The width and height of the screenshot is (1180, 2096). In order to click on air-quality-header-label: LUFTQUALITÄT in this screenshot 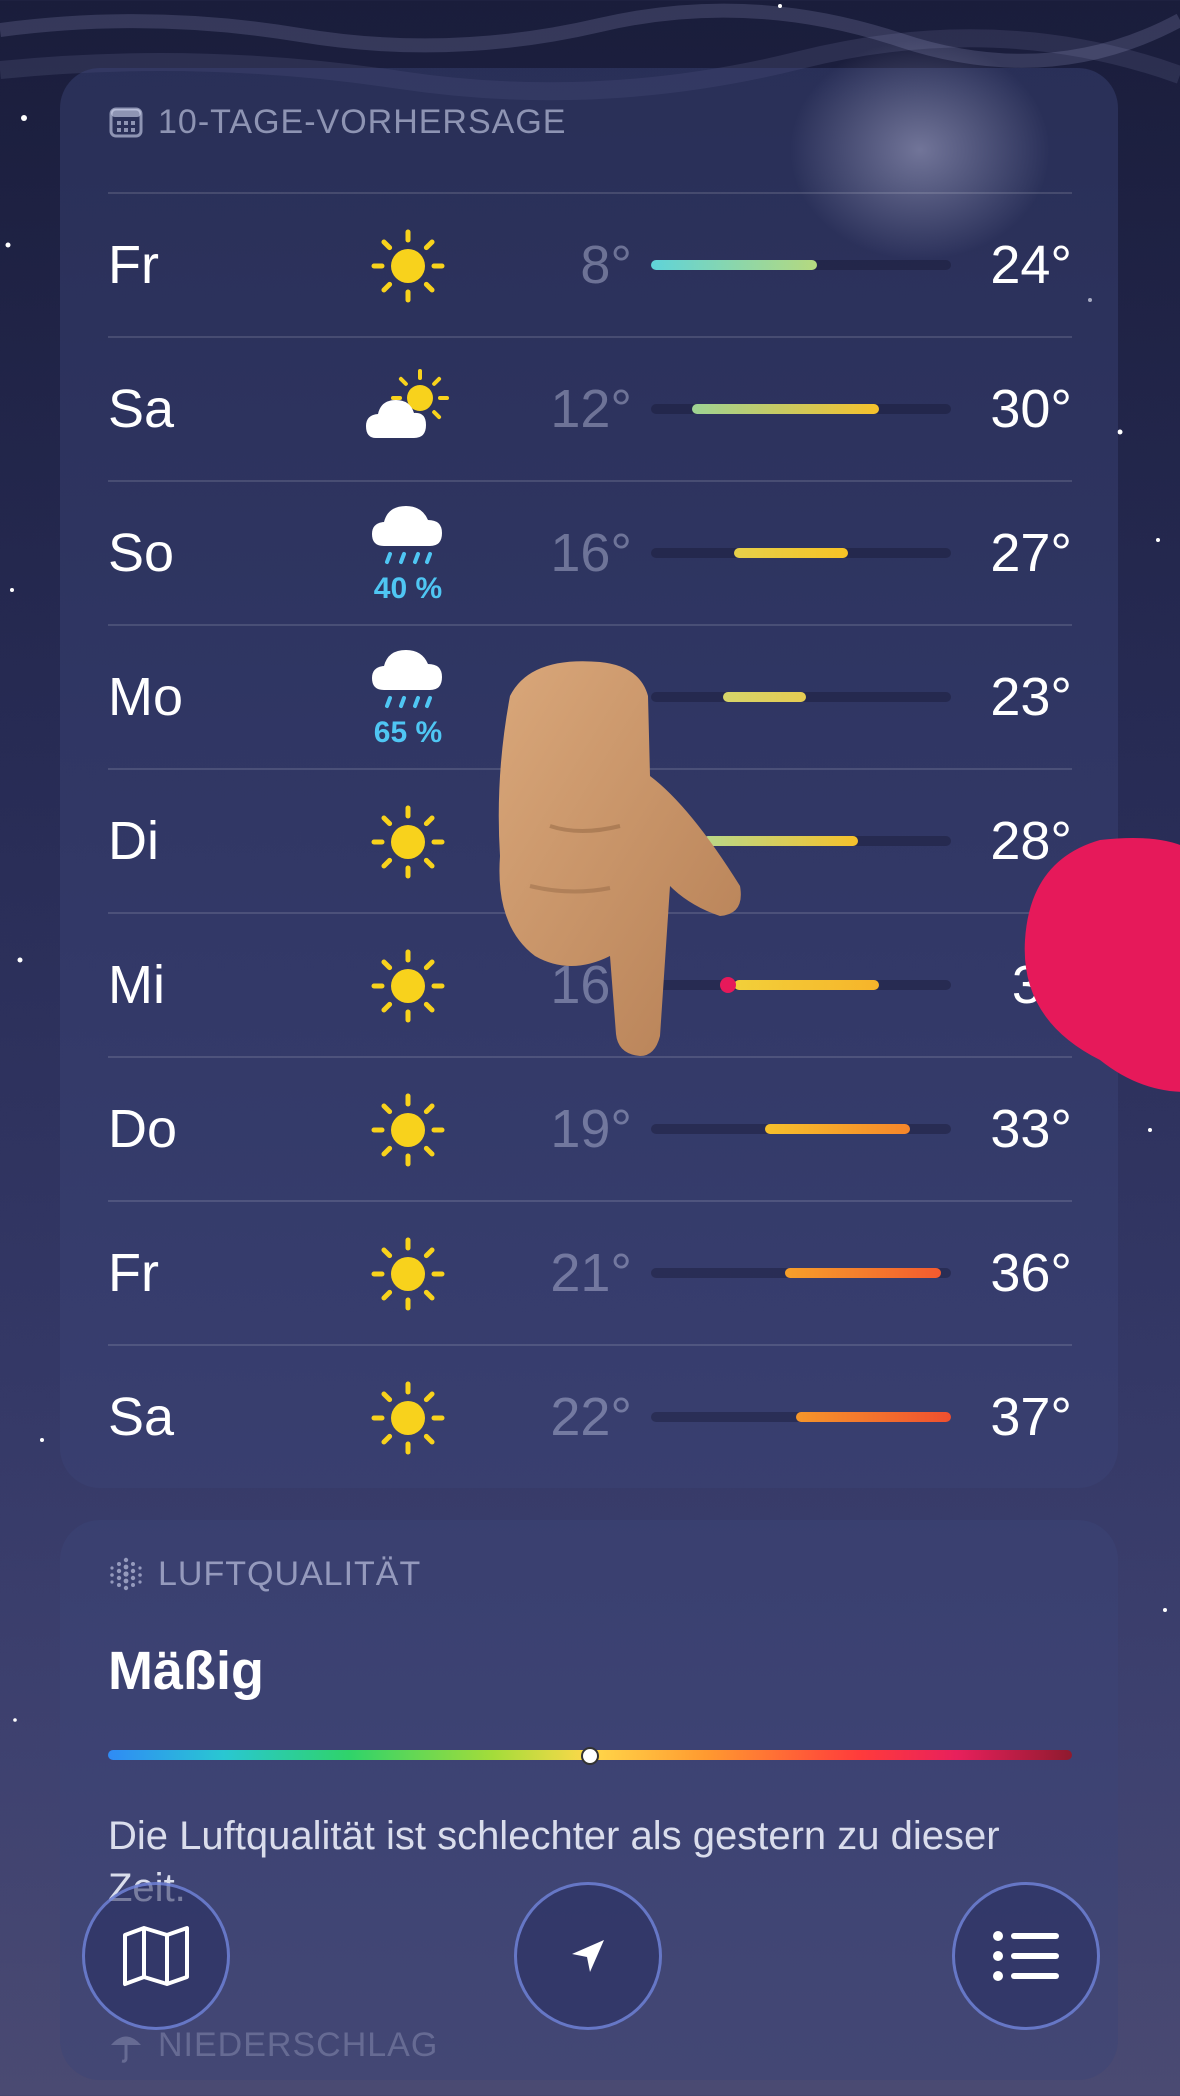, I will do `click(290, 1573)`.